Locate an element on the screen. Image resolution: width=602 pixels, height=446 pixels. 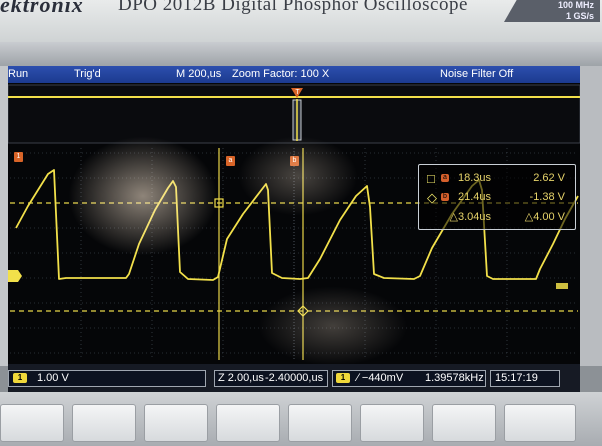
zoom-position: -2.40000,us is located at coordinates (294, 378).